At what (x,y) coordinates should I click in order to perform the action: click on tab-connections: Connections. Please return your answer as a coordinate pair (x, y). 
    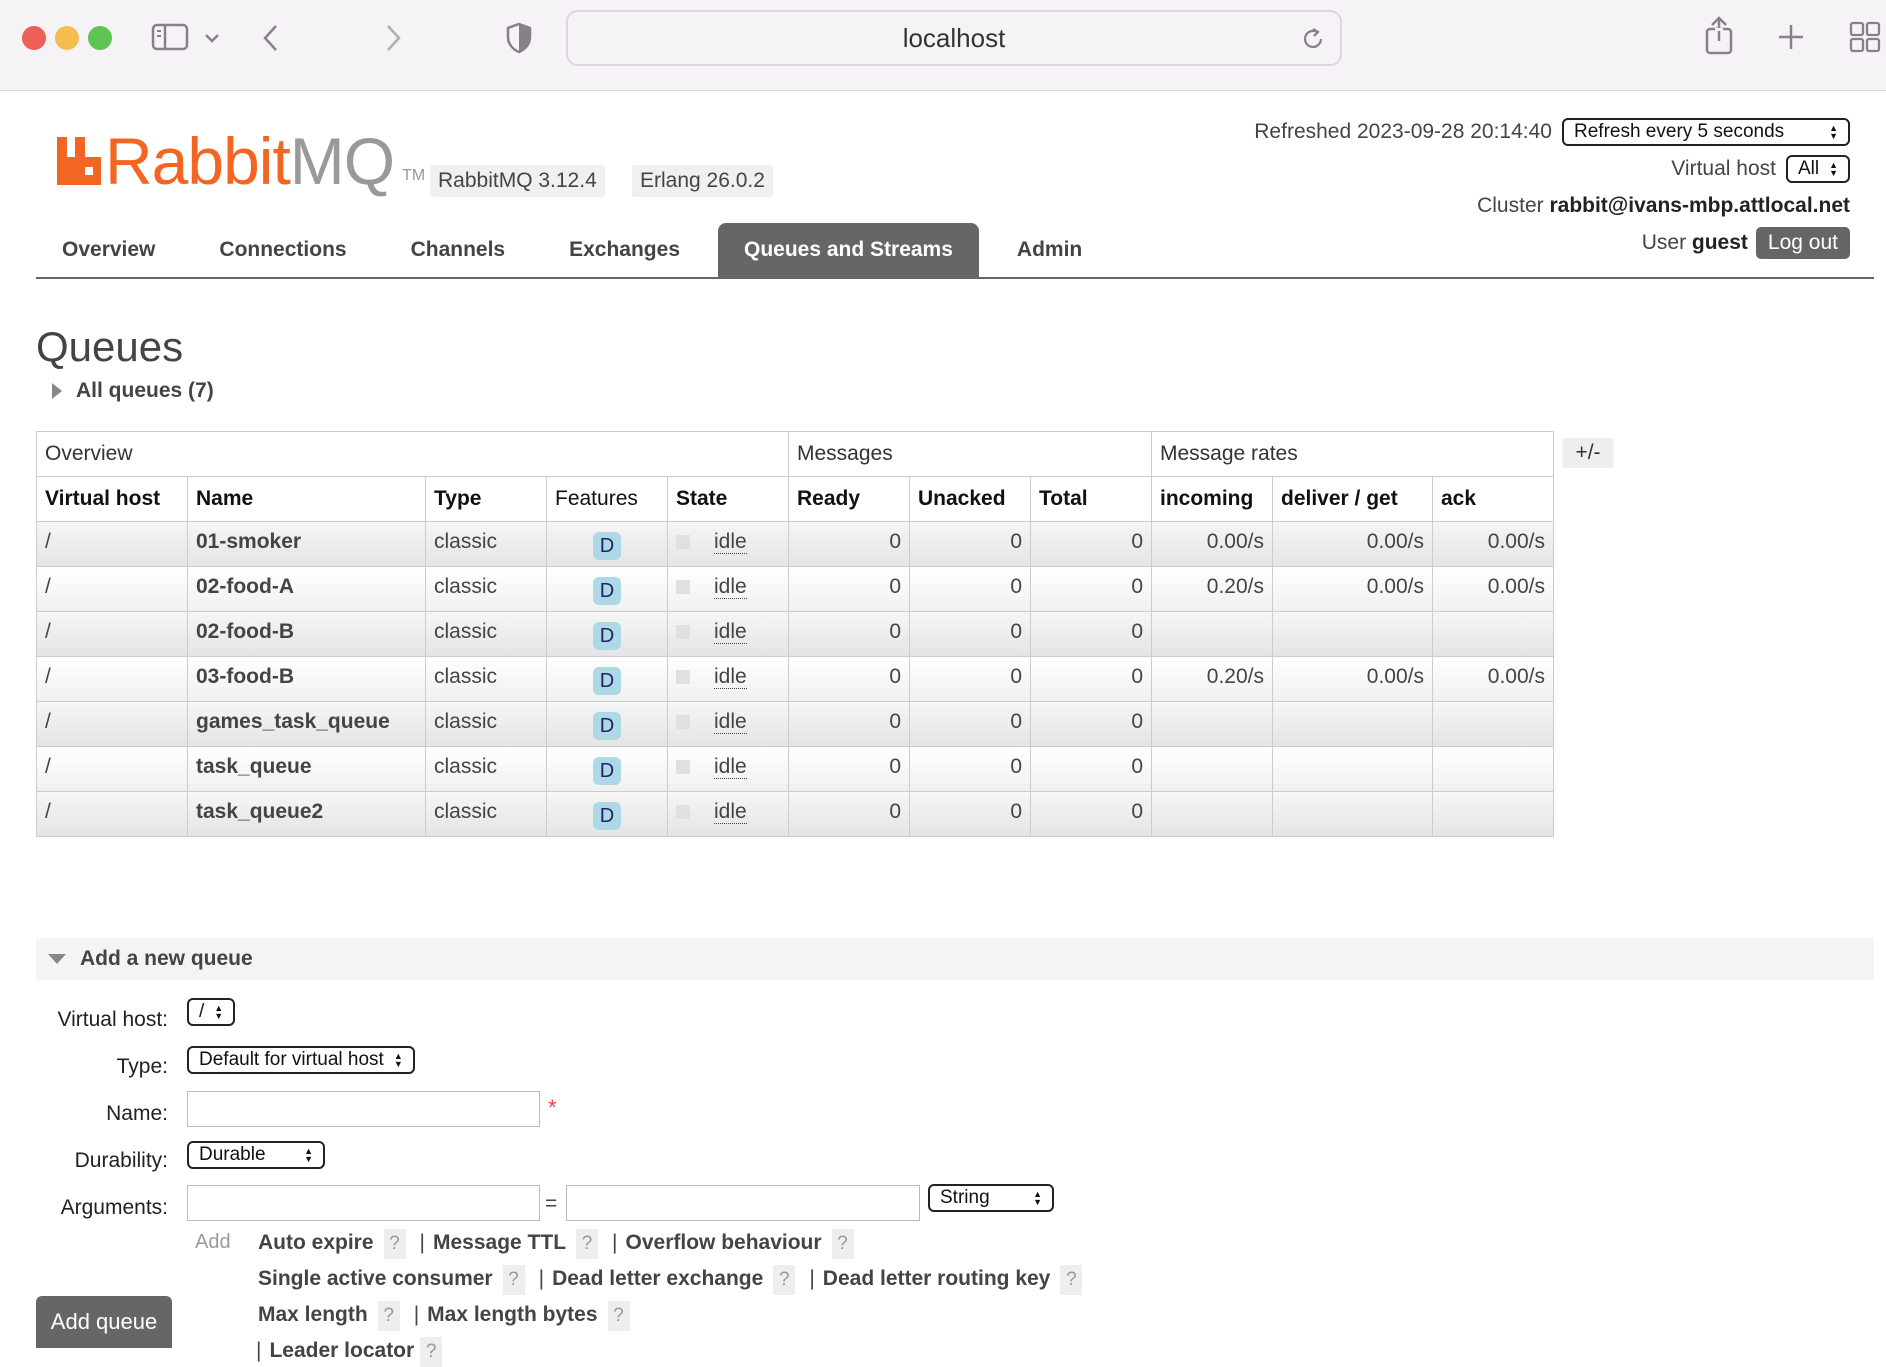
    Looking at the image, I should click on (282, 250).